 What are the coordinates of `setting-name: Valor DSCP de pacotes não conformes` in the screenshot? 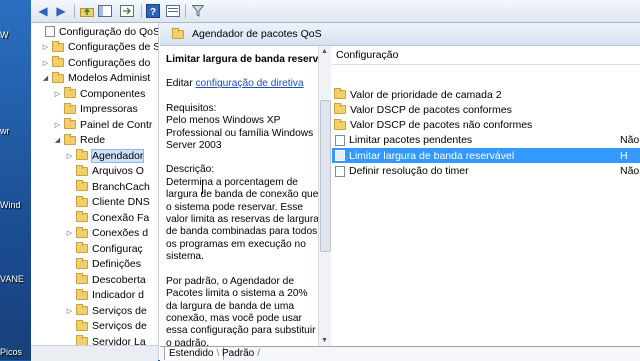 It's located at (441, 125).